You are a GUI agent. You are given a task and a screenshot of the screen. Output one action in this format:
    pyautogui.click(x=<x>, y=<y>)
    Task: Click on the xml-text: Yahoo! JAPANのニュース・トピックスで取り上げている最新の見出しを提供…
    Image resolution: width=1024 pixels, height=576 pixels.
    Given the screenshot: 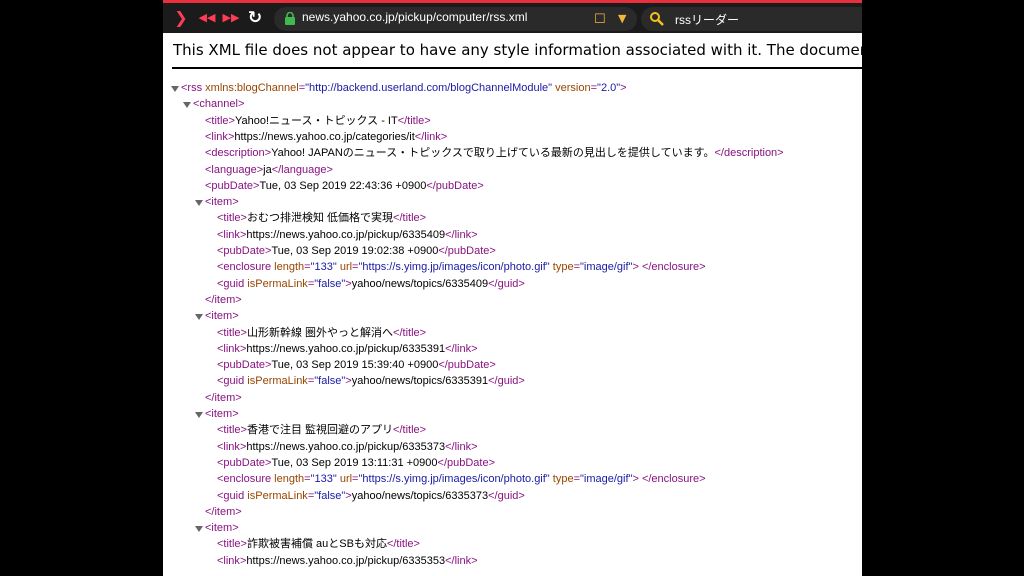 What is the action you would take?
    pyautogui.click(x=493, y=153)
    